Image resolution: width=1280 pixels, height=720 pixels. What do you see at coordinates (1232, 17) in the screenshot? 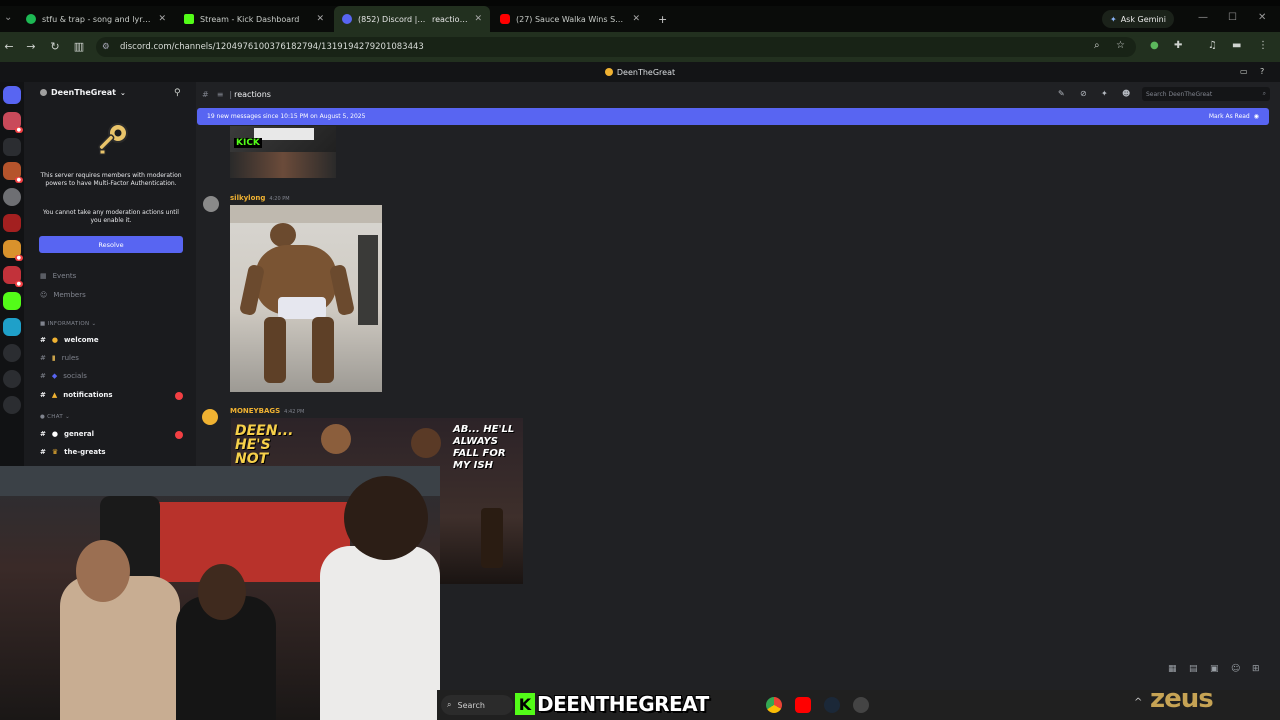
I see `maximize-icon: ☐` at bounding box center [1232, 17].